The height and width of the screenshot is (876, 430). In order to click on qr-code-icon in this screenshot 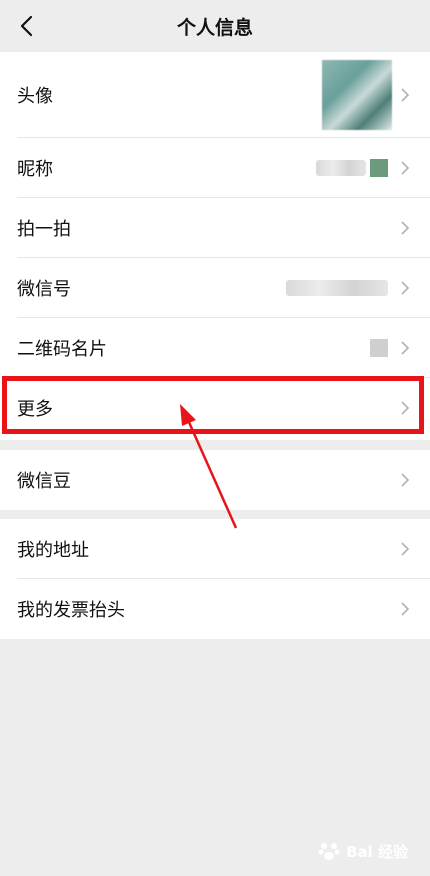, I will do `click(379, 348)`.